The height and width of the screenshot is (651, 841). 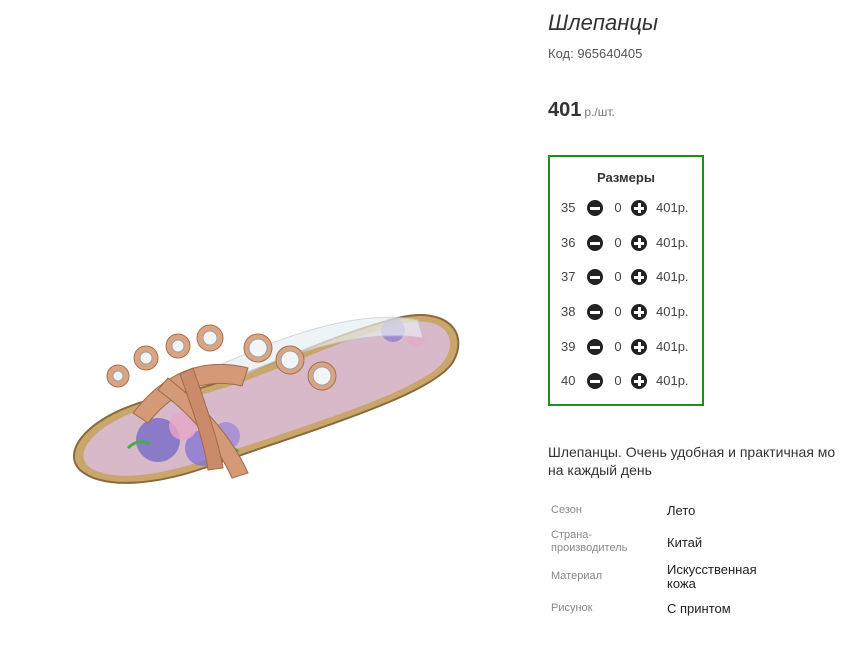 I want to click on property-key: Страна-производитель, so click(x=589, y=541).